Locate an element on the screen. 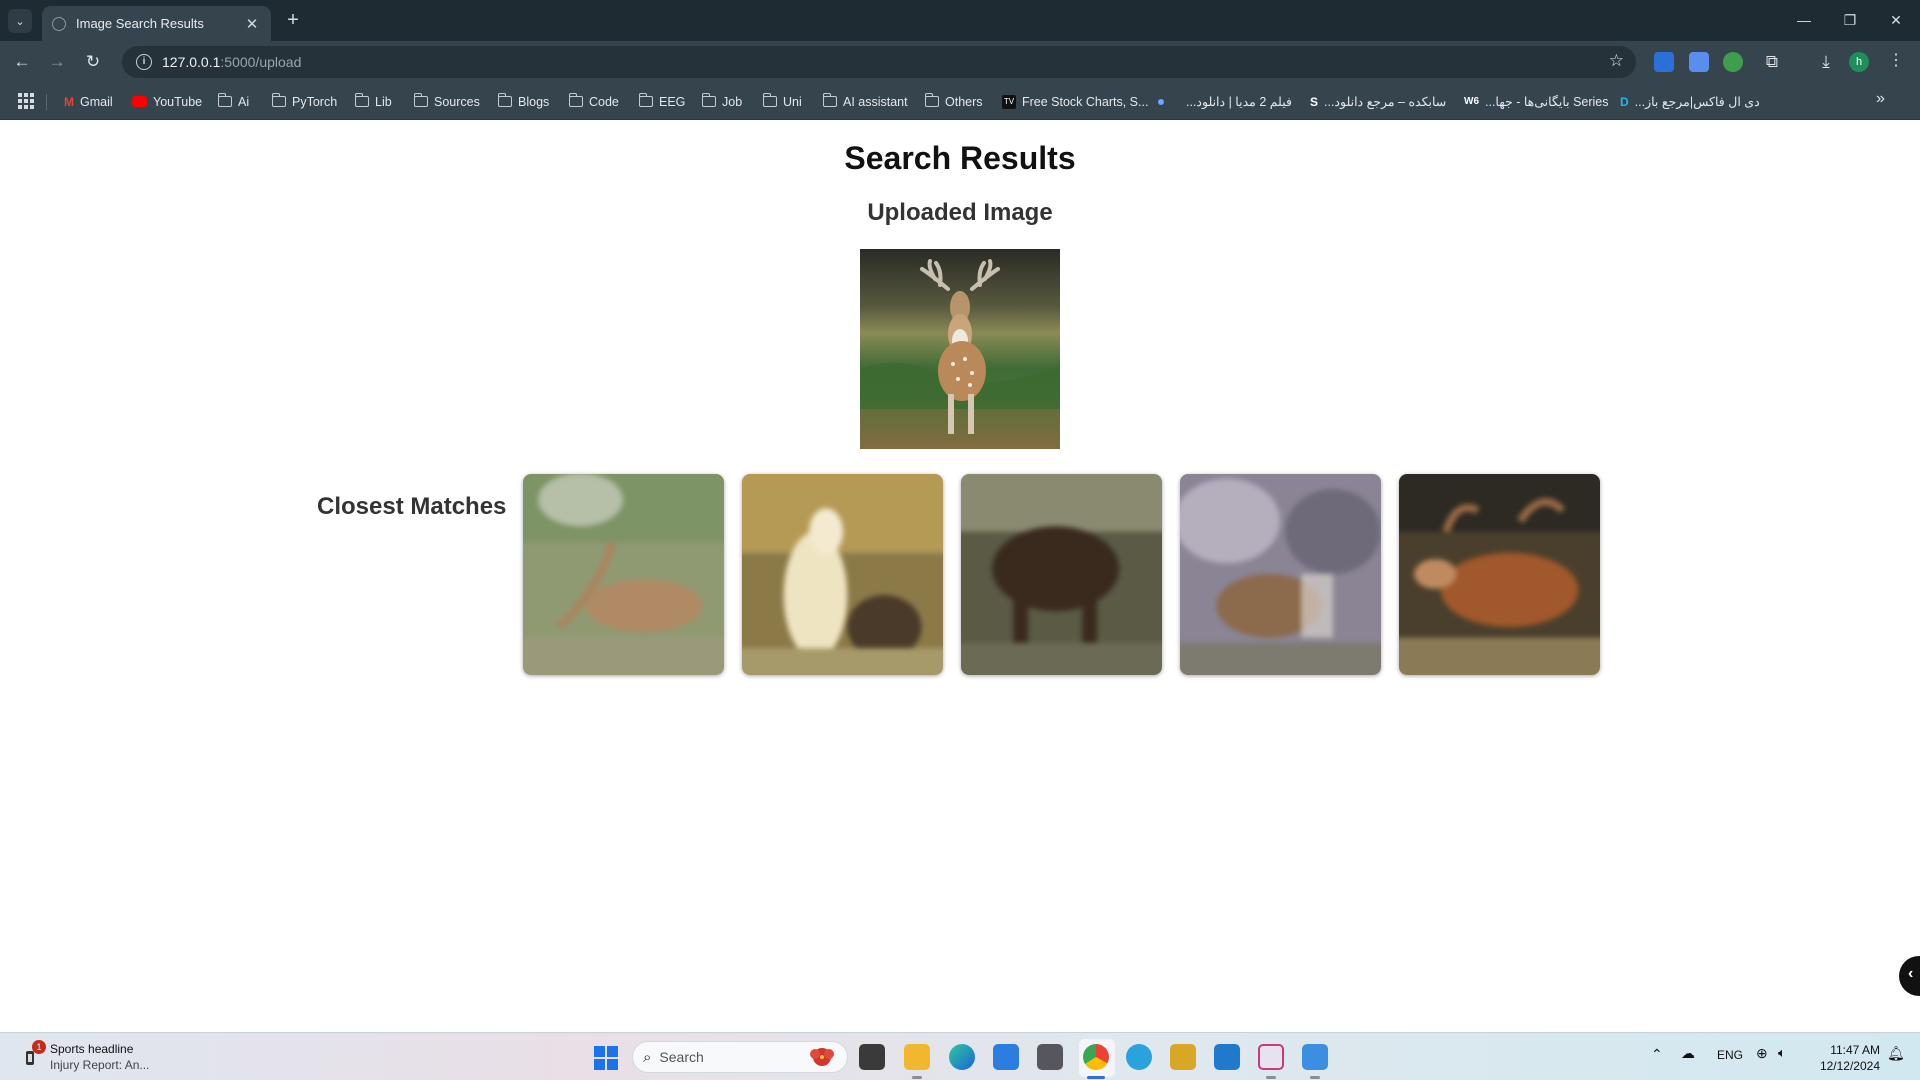 This screenshot has height=1080, width=1920. news-headline: Sports headline is located at coordinates (91, 1049).